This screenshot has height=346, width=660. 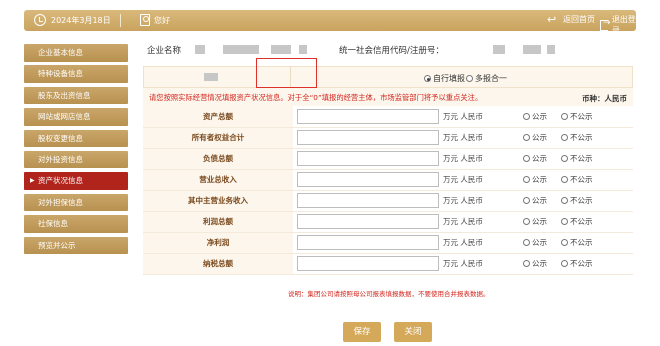 What do you see at coordinates (218, 243) in the screenshot?
I see `asset-label: 净利润` at bounding box center [218, 243].